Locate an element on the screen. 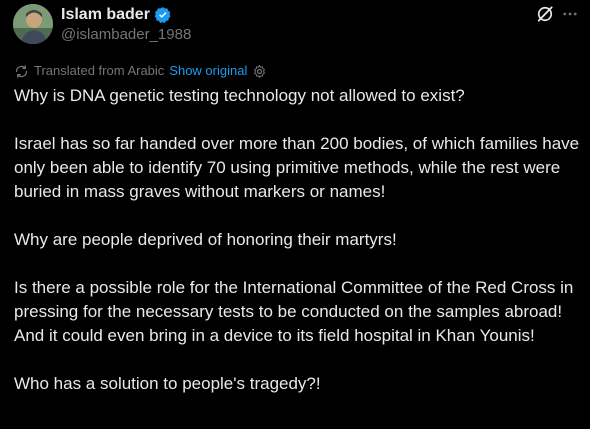 The width and height of the screenshot is (590, 429). verified-badge-icon is located at coordinates (163, 15).